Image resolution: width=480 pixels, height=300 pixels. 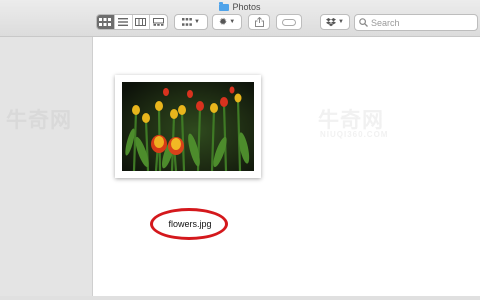 I want to click on tag-icon, so click(x=289, y=22).